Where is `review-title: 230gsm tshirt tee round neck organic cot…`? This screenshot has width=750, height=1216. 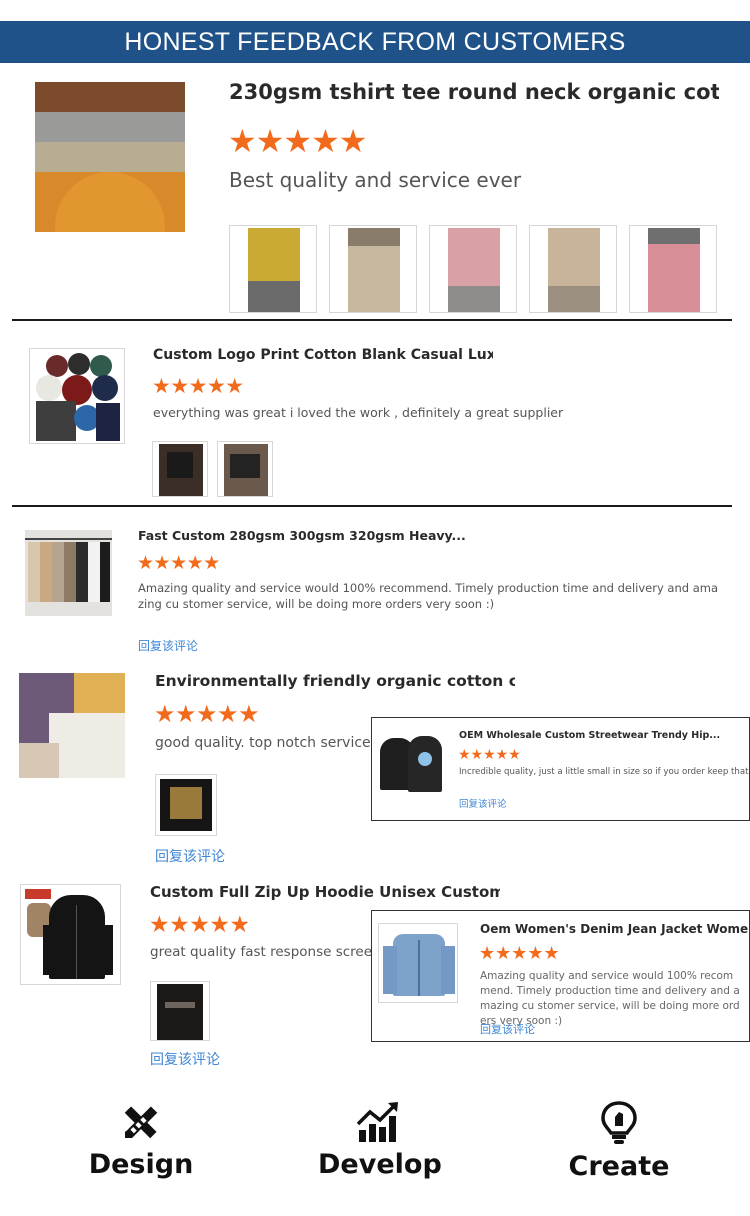
review-title: 230gsm tshirt tee round neck organic cot… is located at coordinates (474, 92).